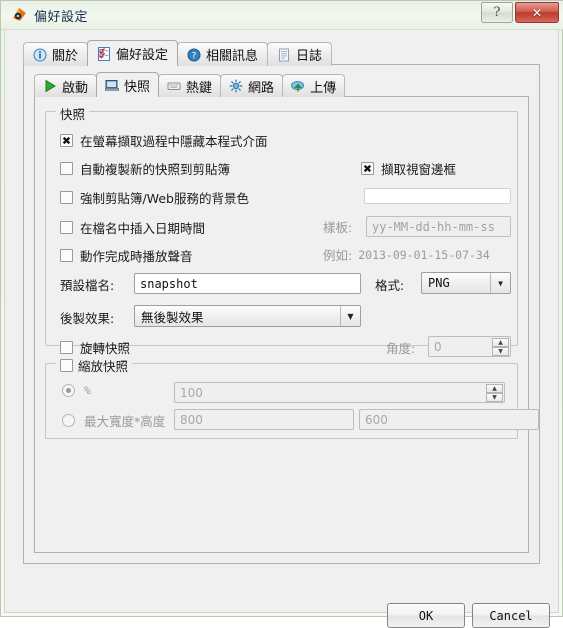 The width and height of the screenshot is (563, 628). Describe the element at coordinates (406, 254) in the screenshot. I see `example-row: 例如: 2013-09-01-15-07-34` at that location.